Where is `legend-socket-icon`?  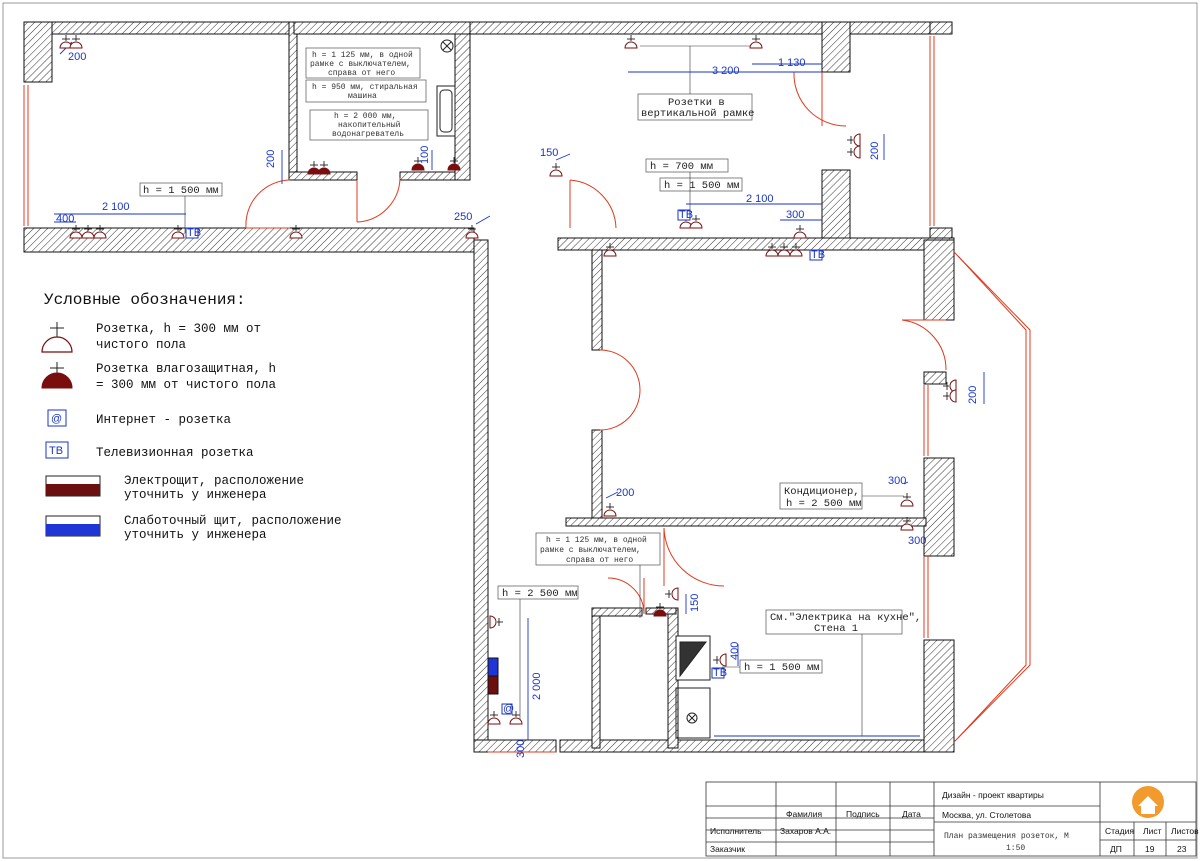
legend-socket-icon is located at coordinates (57, 337).